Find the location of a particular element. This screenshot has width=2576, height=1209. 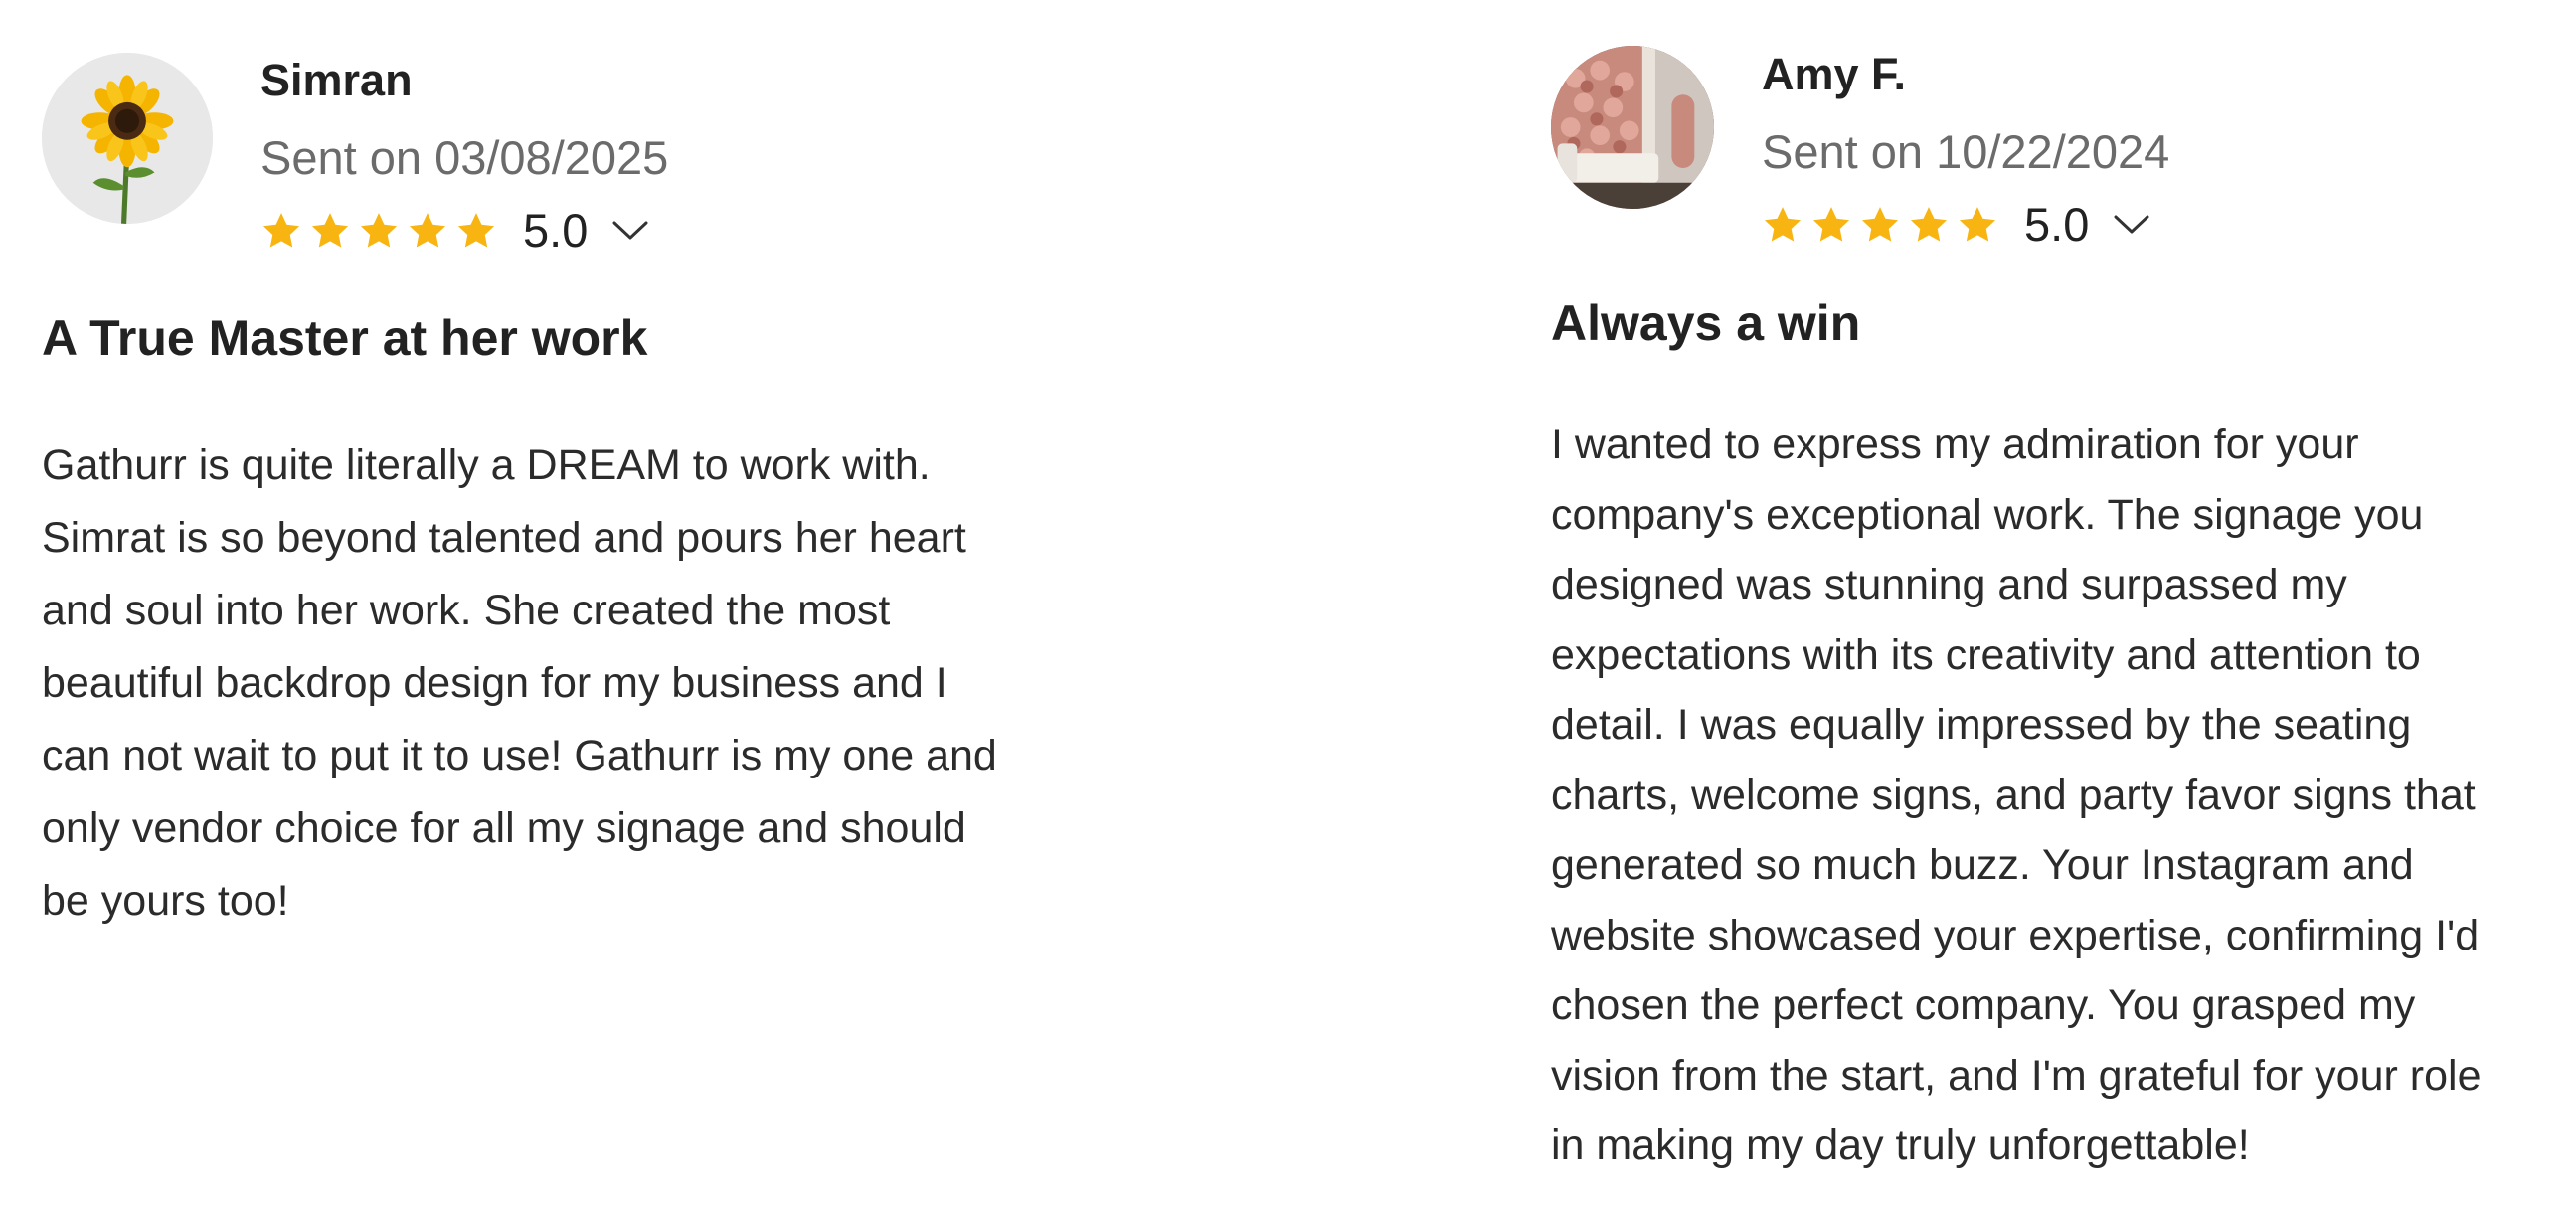

review-meta: Simran Sent on 03/08/2025 5.0 is located at coordinates (464, 156).